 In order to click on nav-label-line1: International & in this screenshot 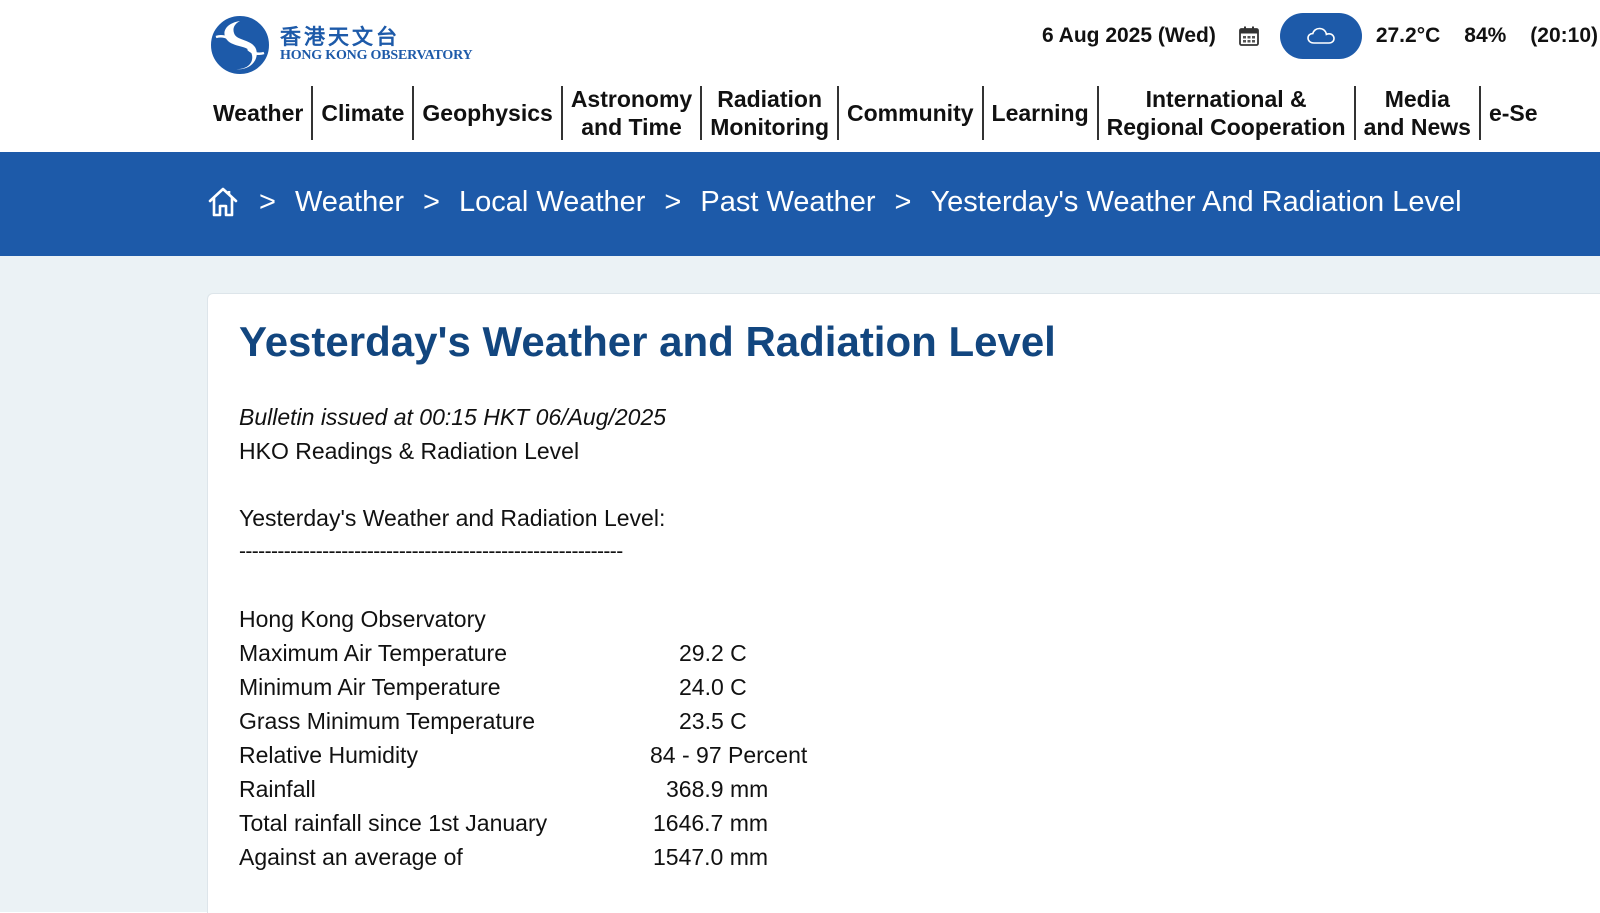, I will do `click(1226, 99)`.